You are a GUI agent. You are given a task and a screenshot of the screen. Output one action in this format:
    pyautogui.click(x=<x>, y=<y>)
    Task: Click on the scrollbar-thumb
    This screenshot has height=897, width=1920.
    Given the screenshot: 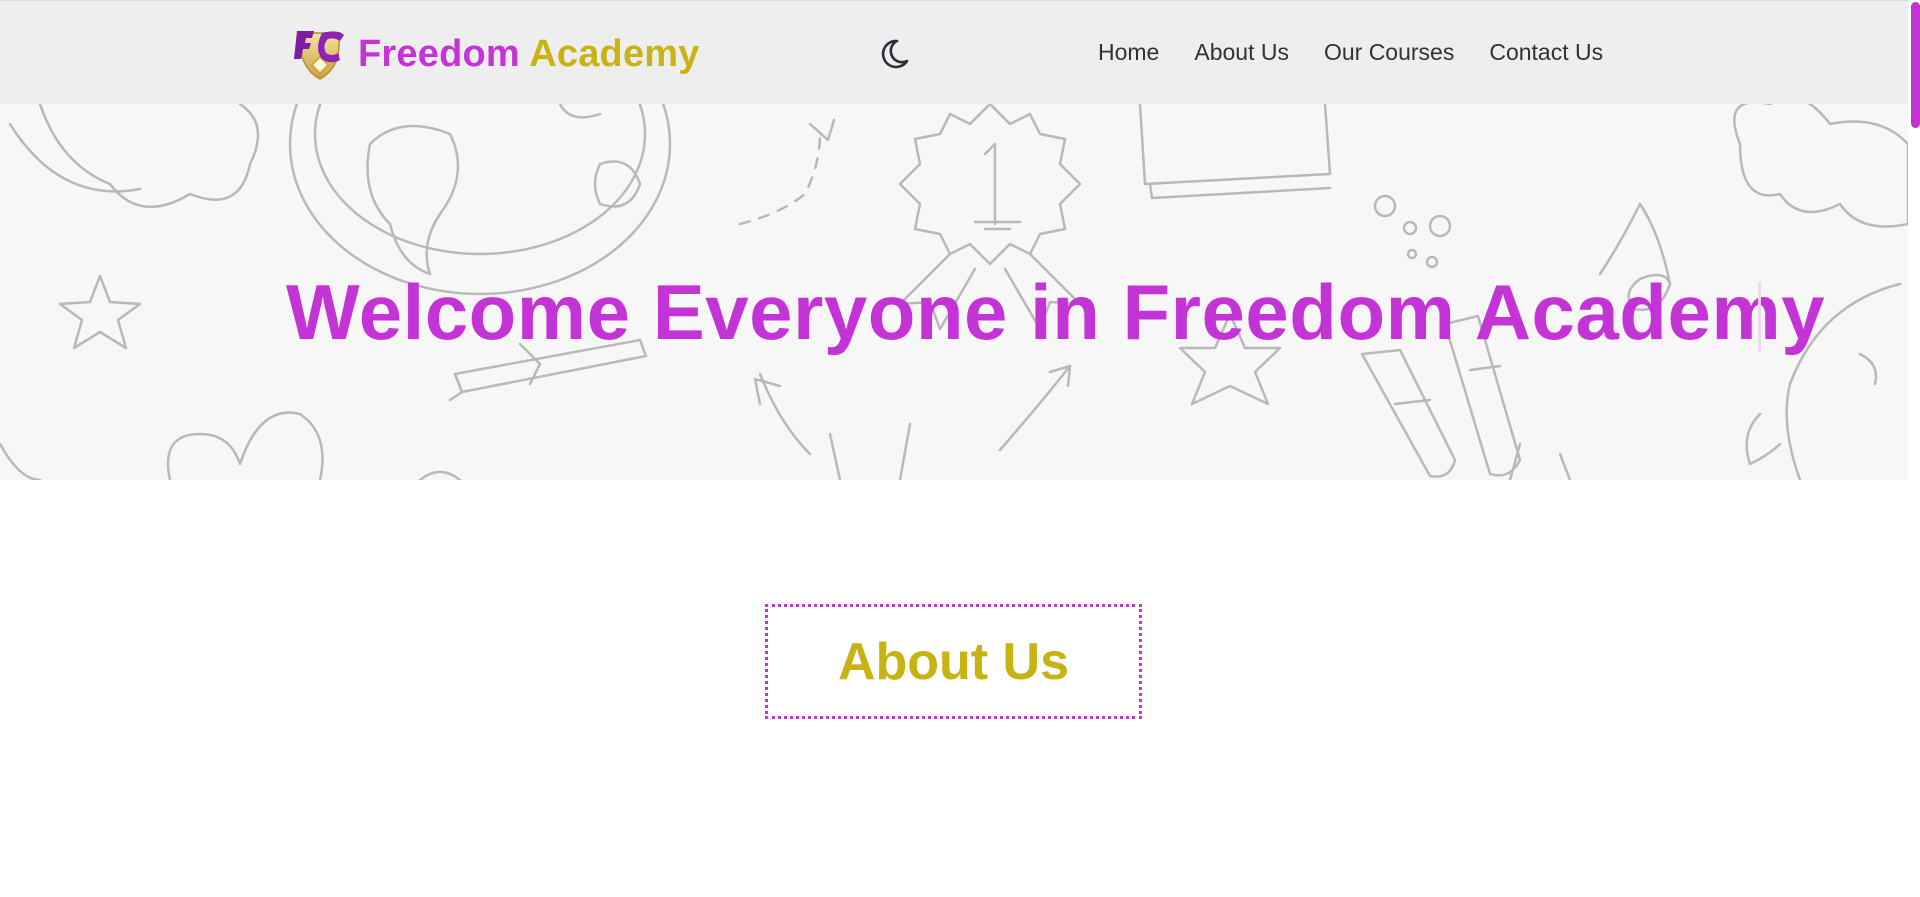 What is the action you would take?
    pyautogui.click(x=1915, y=65)
    